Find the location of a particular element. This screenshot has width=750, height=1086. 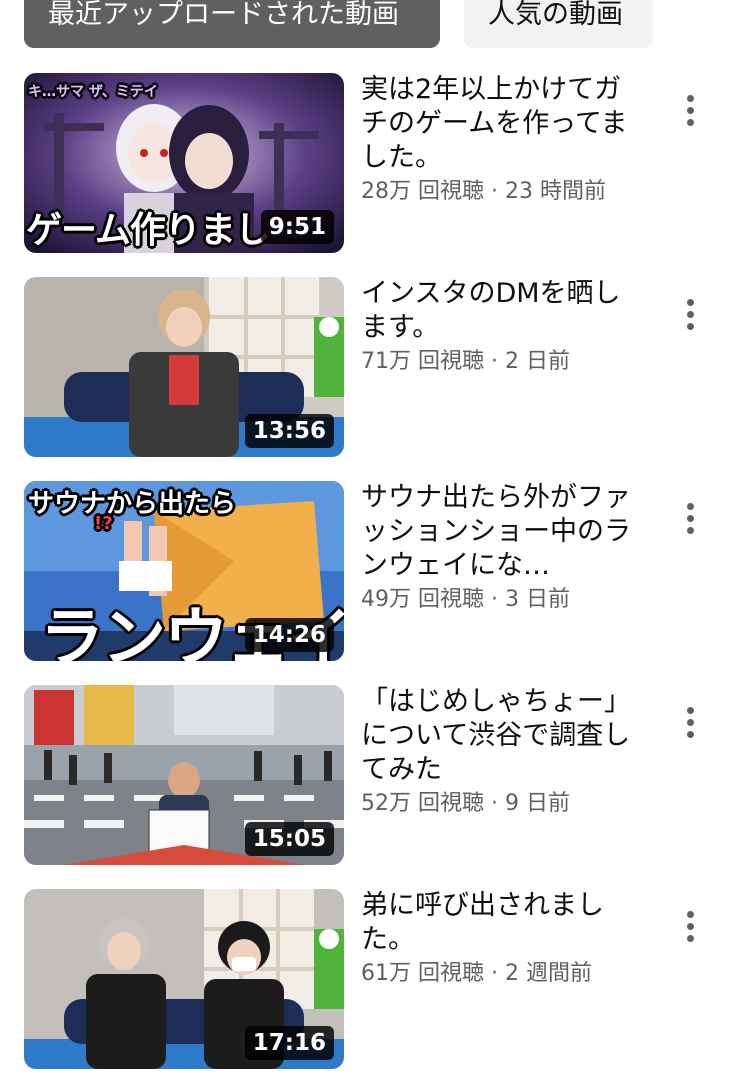

video-duration: 13:56 is located at coordinates (289, 431).